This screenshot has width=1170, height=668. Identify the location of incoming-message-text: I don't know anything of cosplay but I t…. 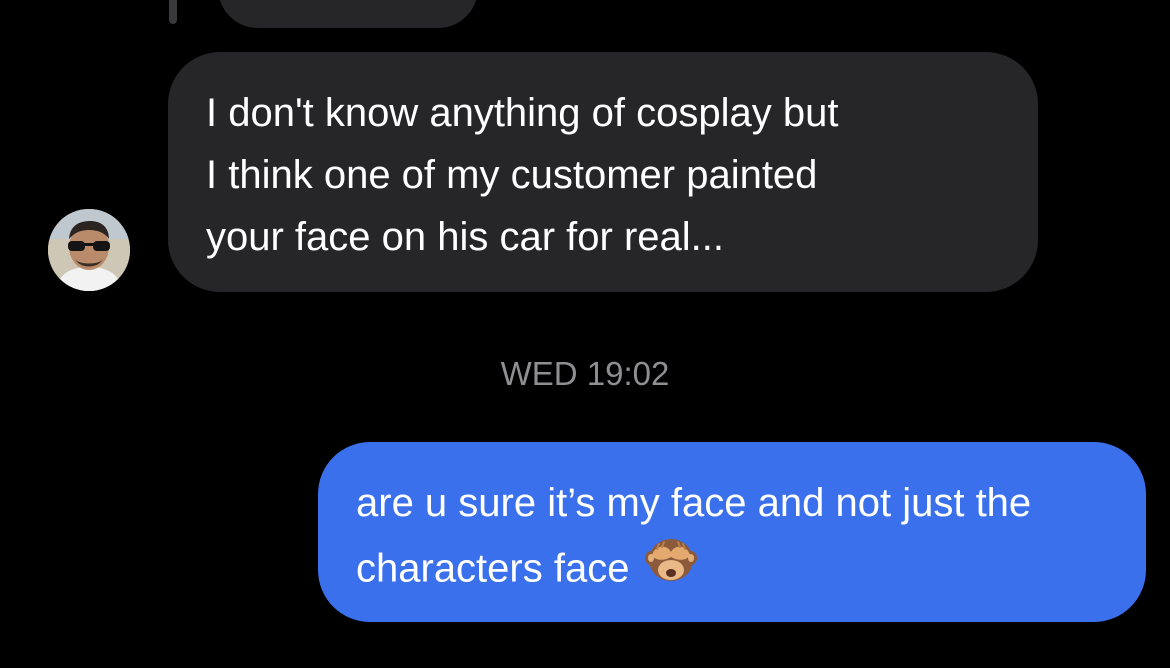
(522, 175).